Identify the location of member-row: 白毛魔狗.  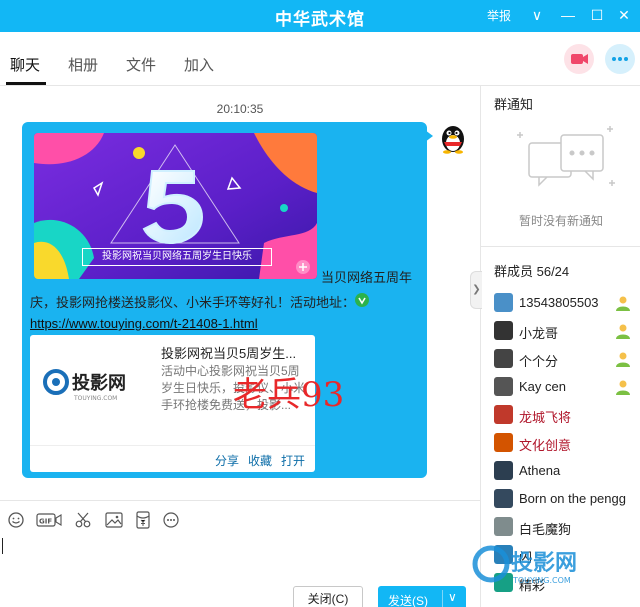
(560, 527).